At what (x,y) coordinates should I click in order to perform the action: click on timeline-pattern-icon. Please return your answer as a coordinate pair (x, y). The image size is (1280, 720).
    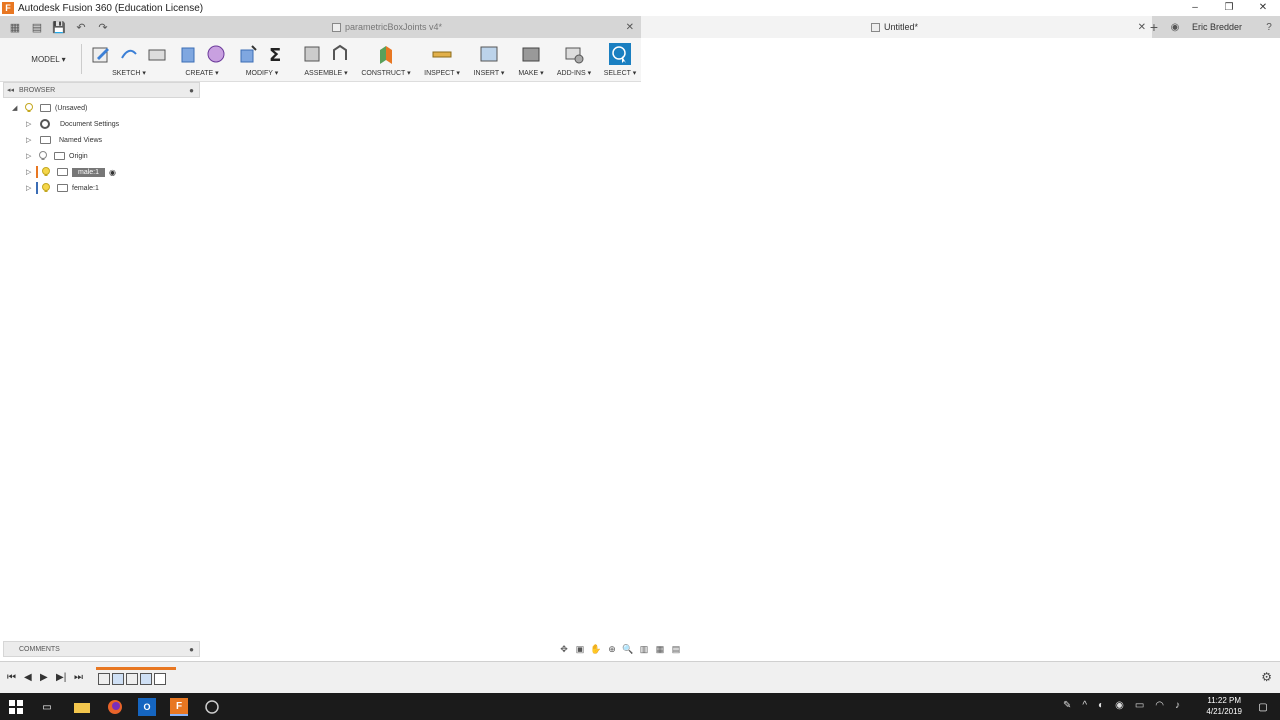
    Looking at the image, I should click on (160, 678).